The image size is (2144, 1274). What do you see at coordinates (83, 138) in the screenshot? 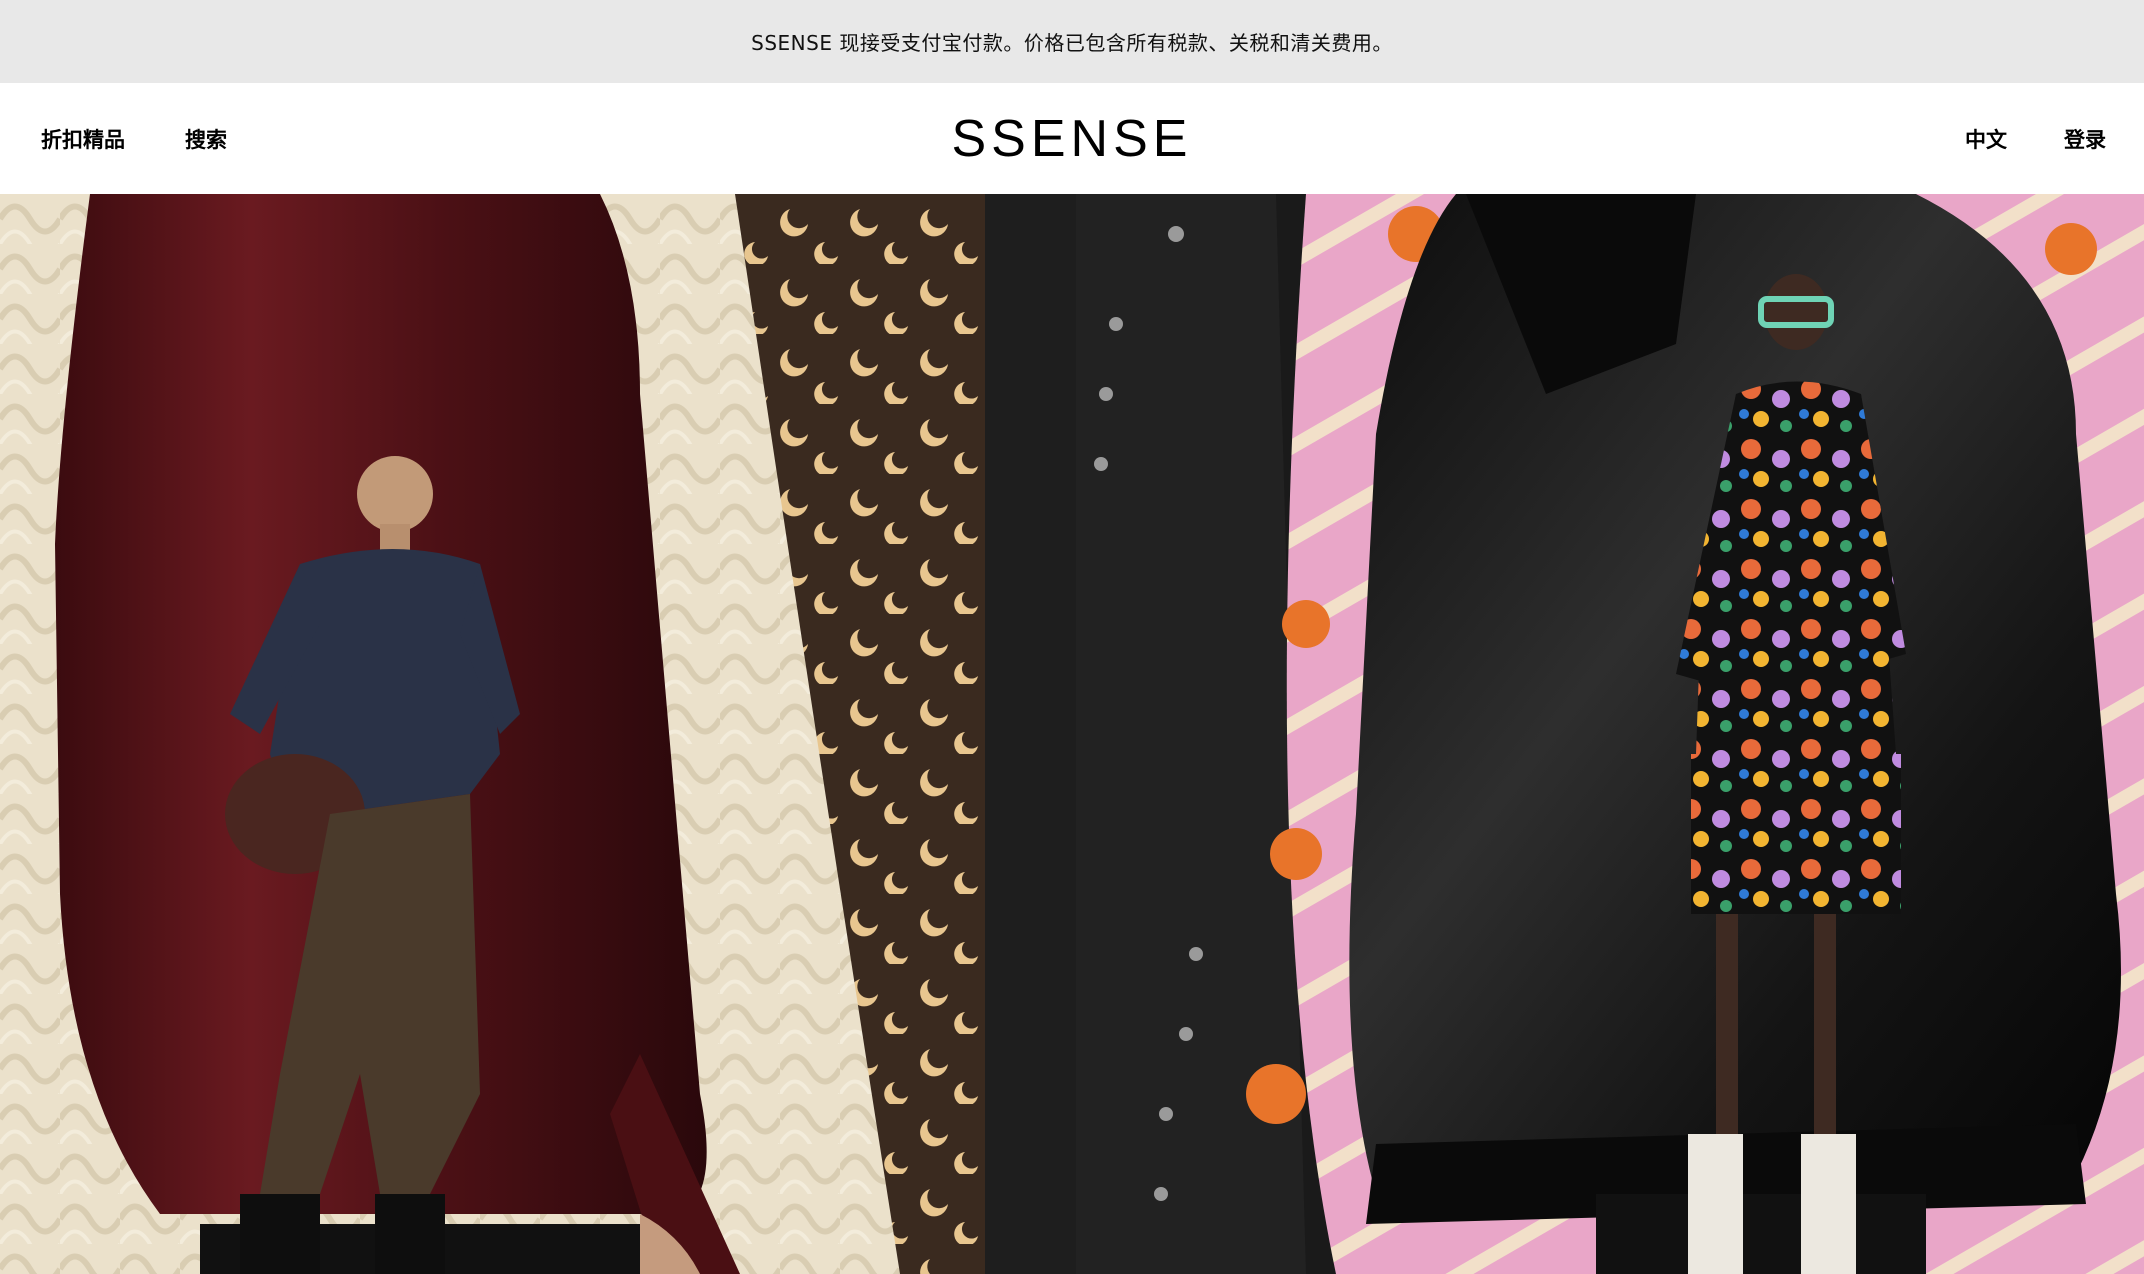
I see `nav-sale-link: 折扣精品` at bounding box center [83, 138].